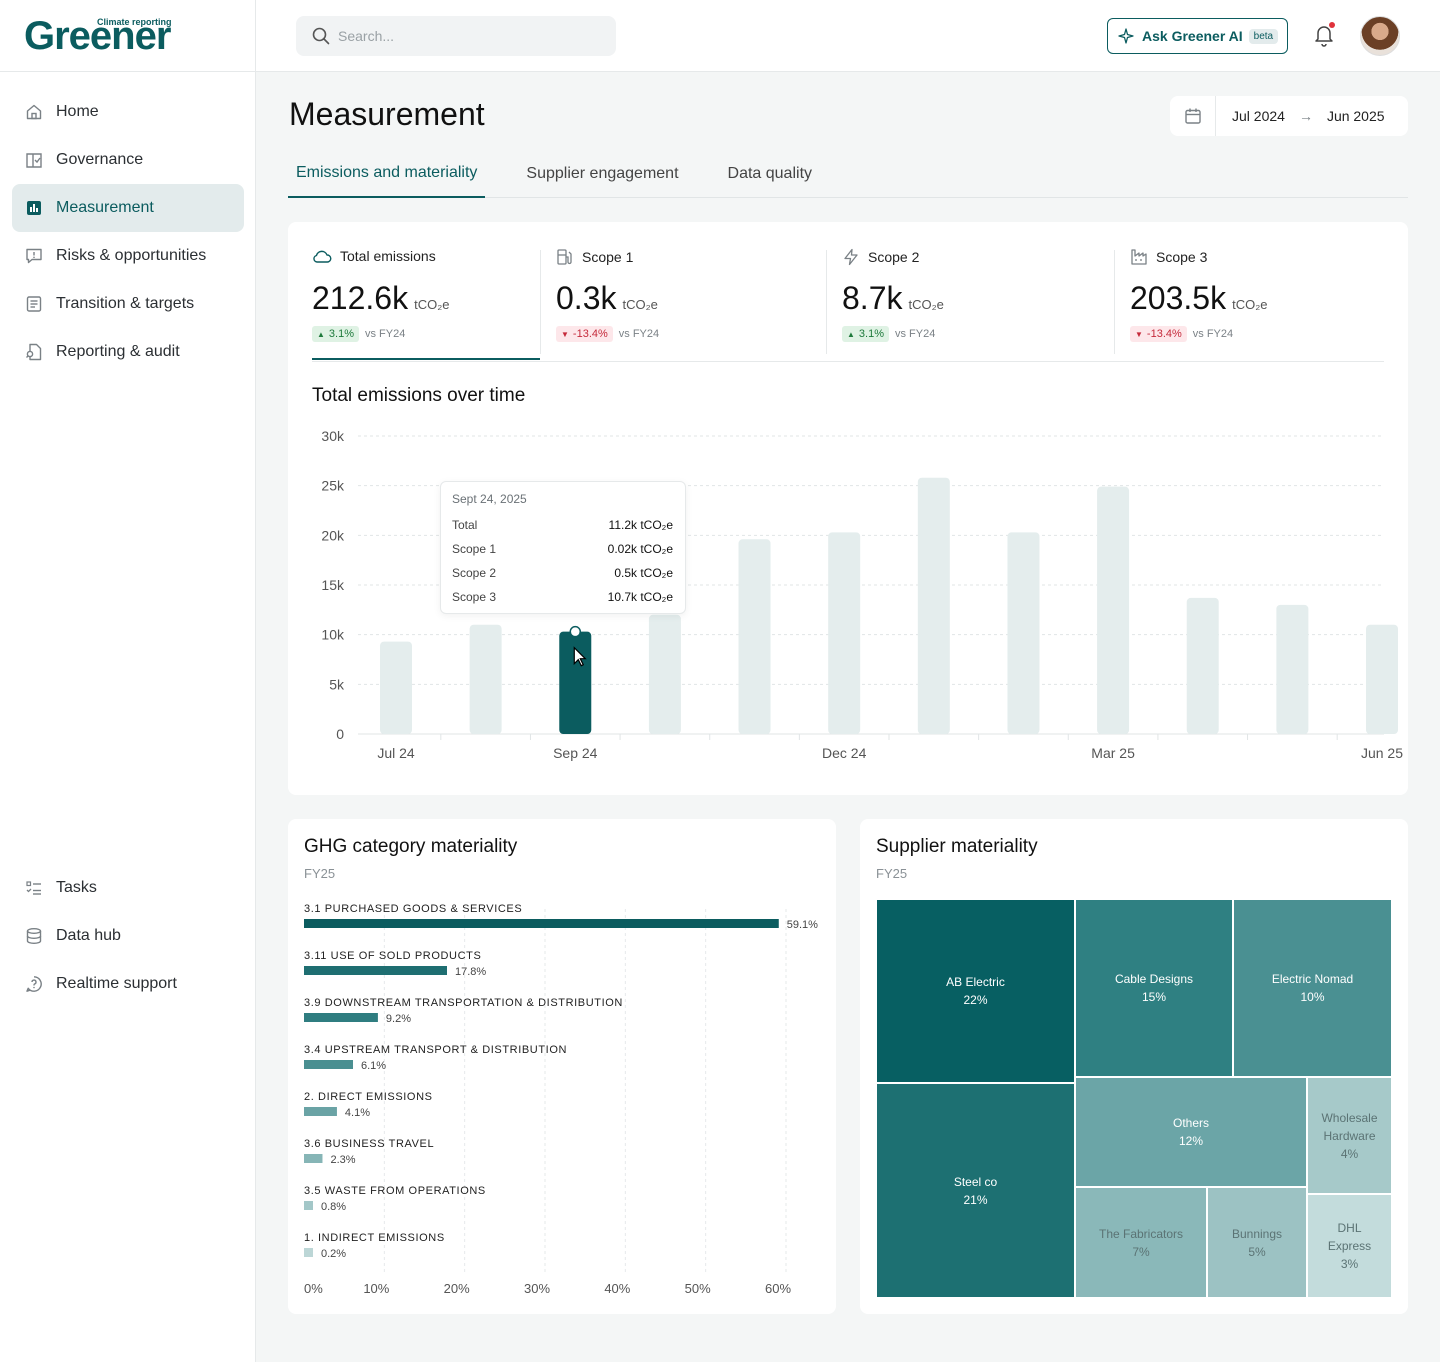  Describe the element at coordinates (342, 1160) in the screenshot. I see `value-label: 2.3%` at that location.